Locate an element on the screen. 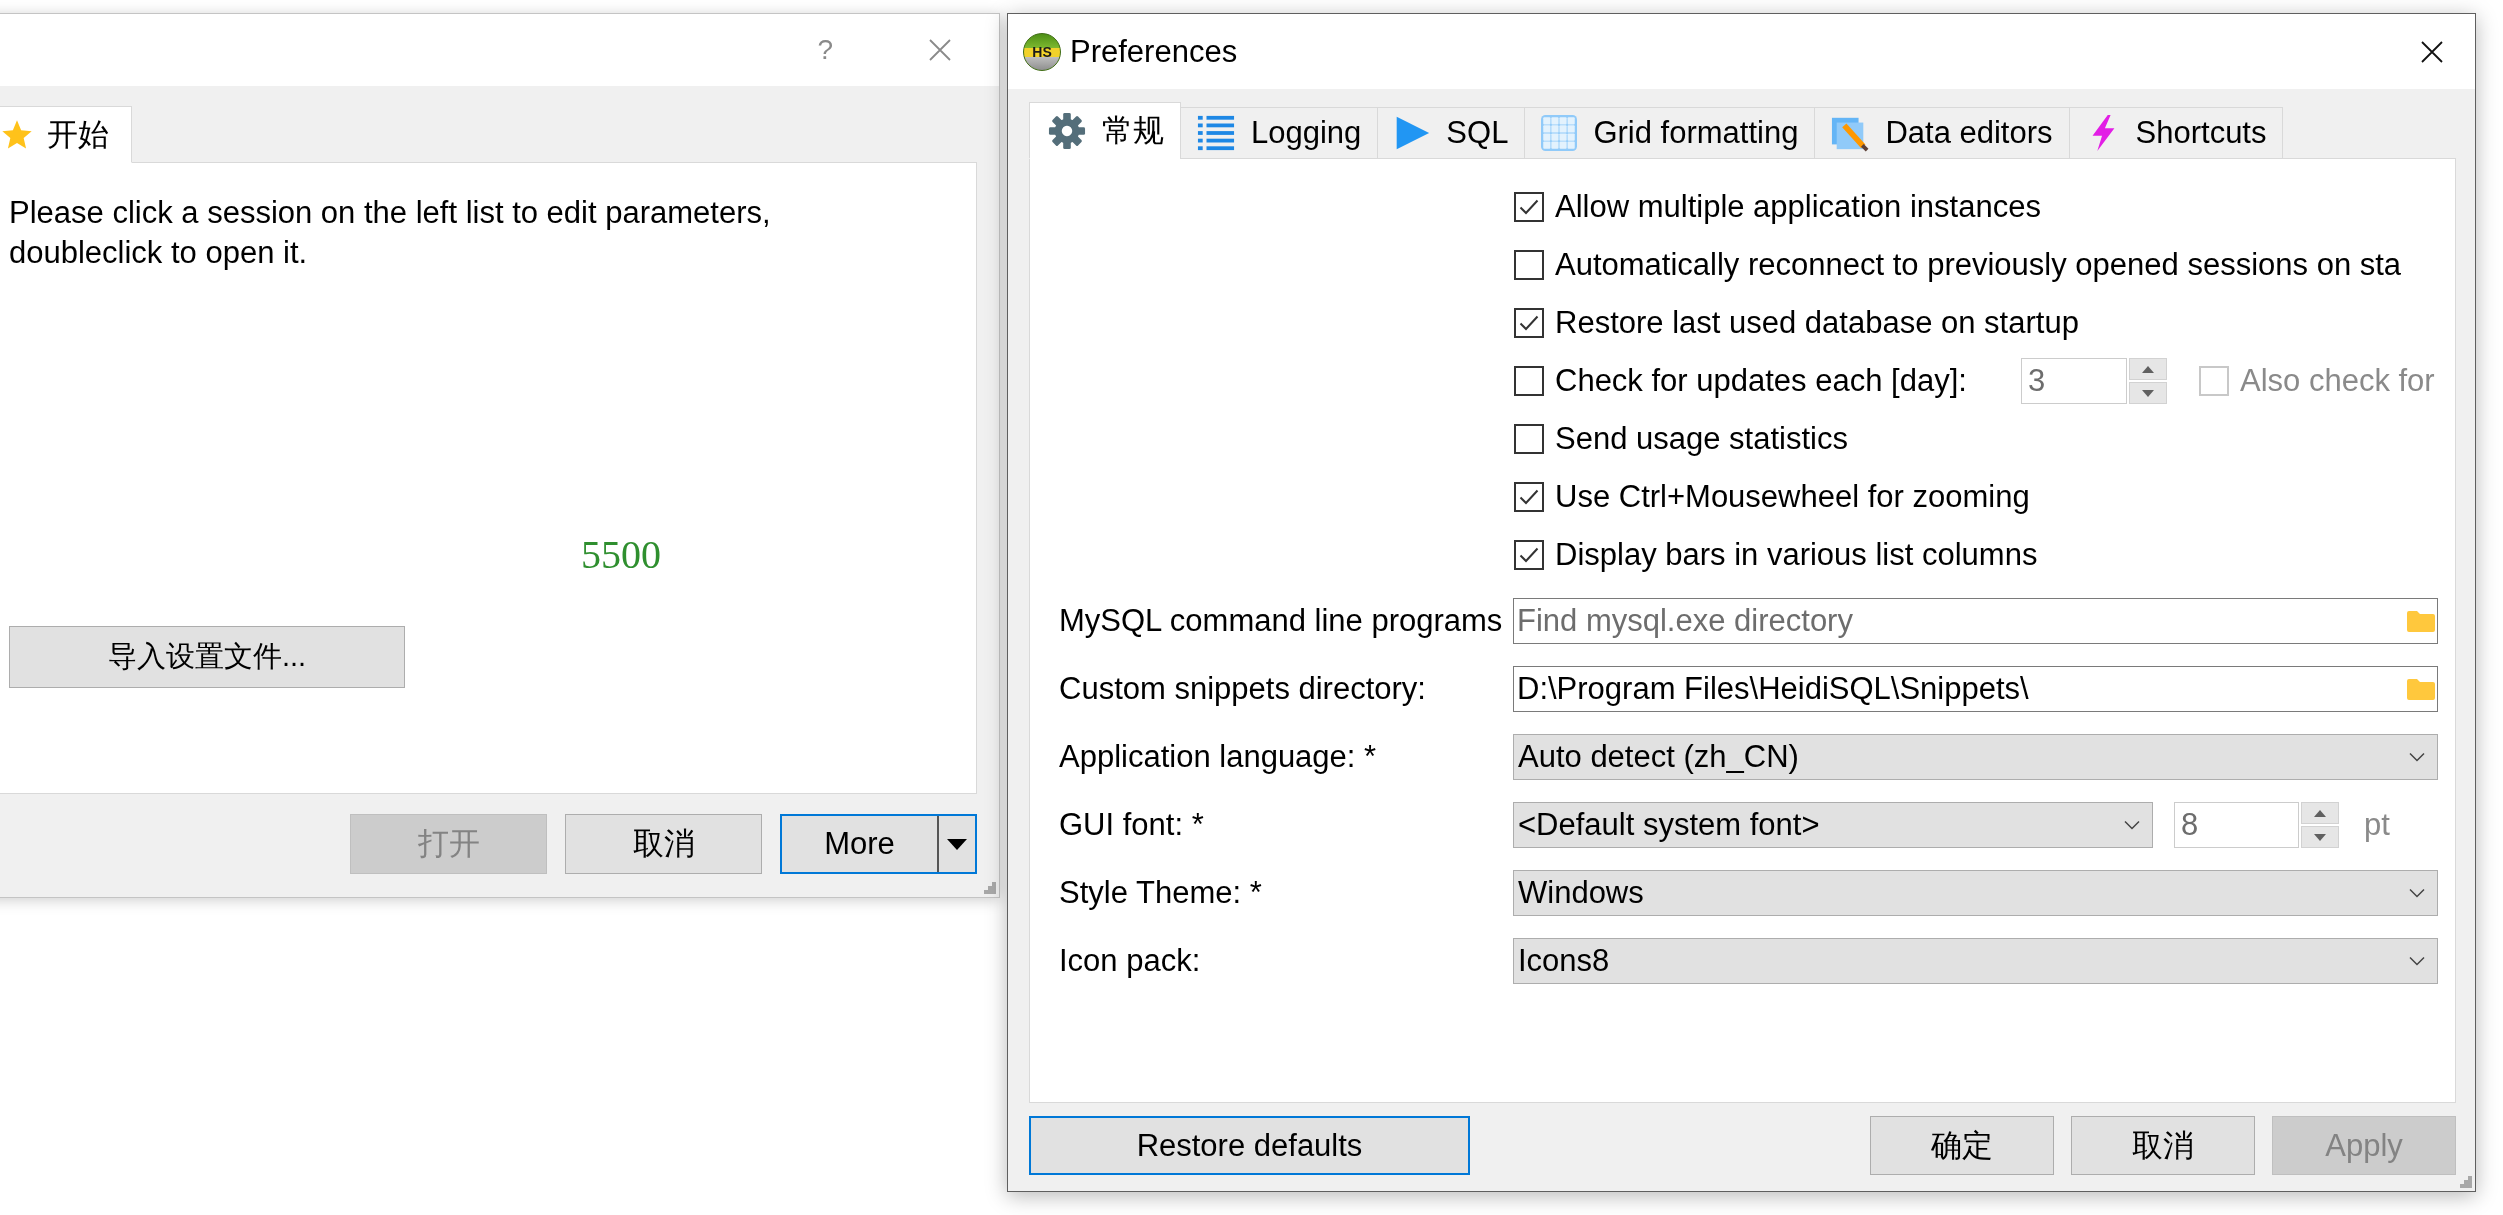  field-label: Icon pack: is located at coordinates (1130, 961).